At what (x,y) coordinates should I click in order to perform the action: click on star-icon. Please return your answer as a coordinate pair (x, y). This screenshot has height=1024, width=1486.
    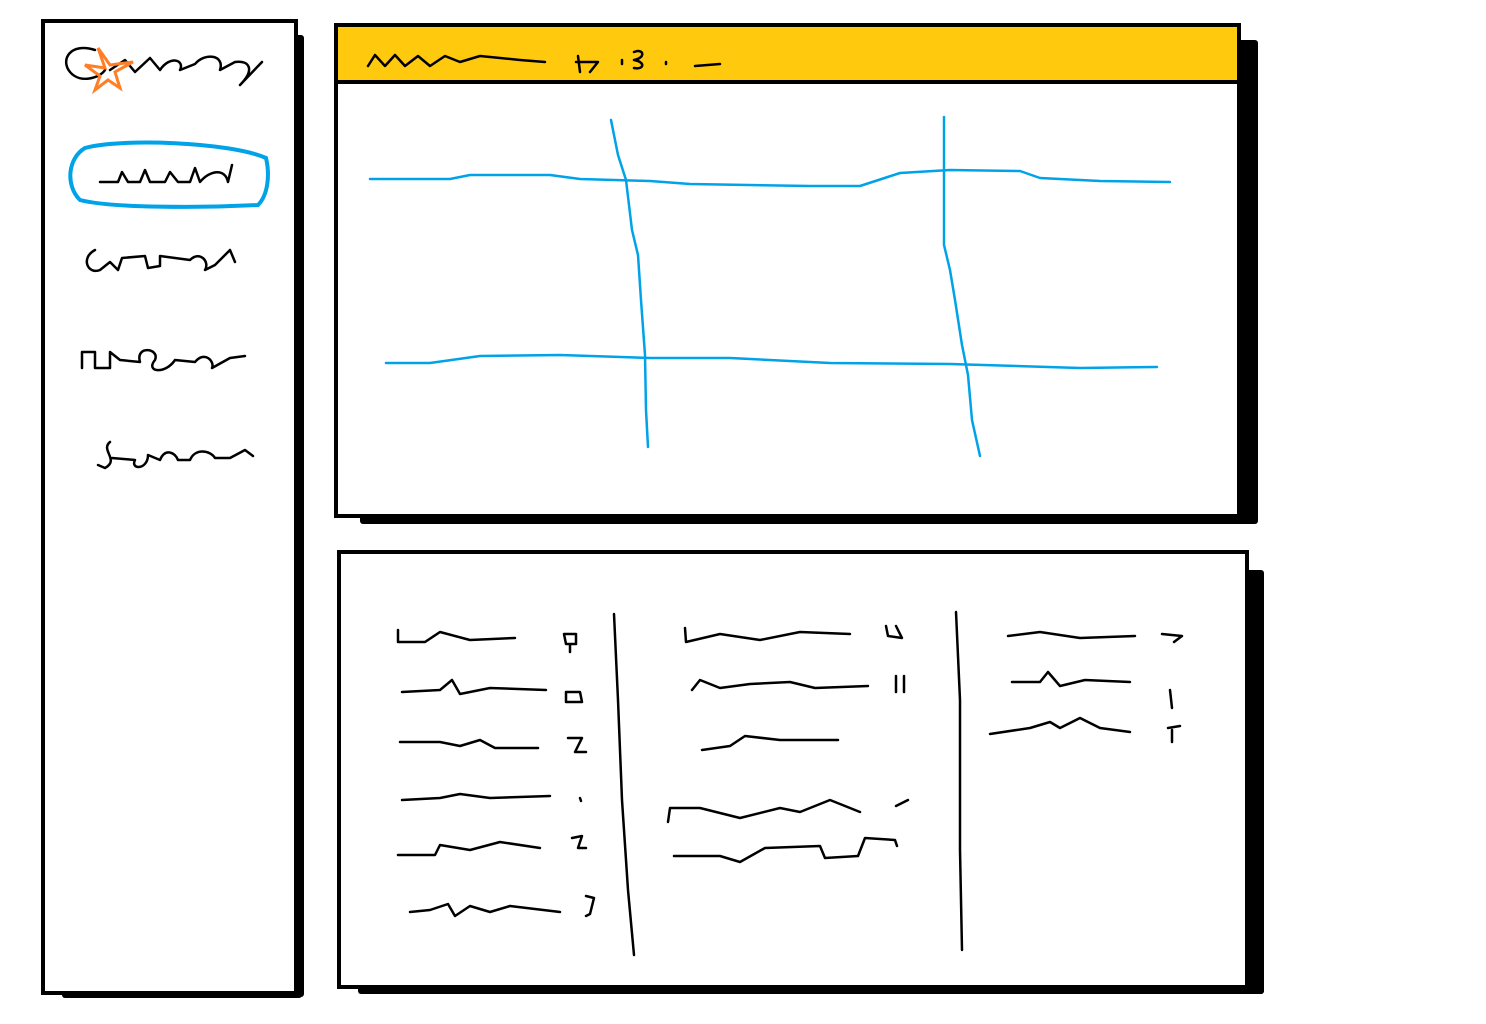
    Looking at the image, I should click on (109, 71).